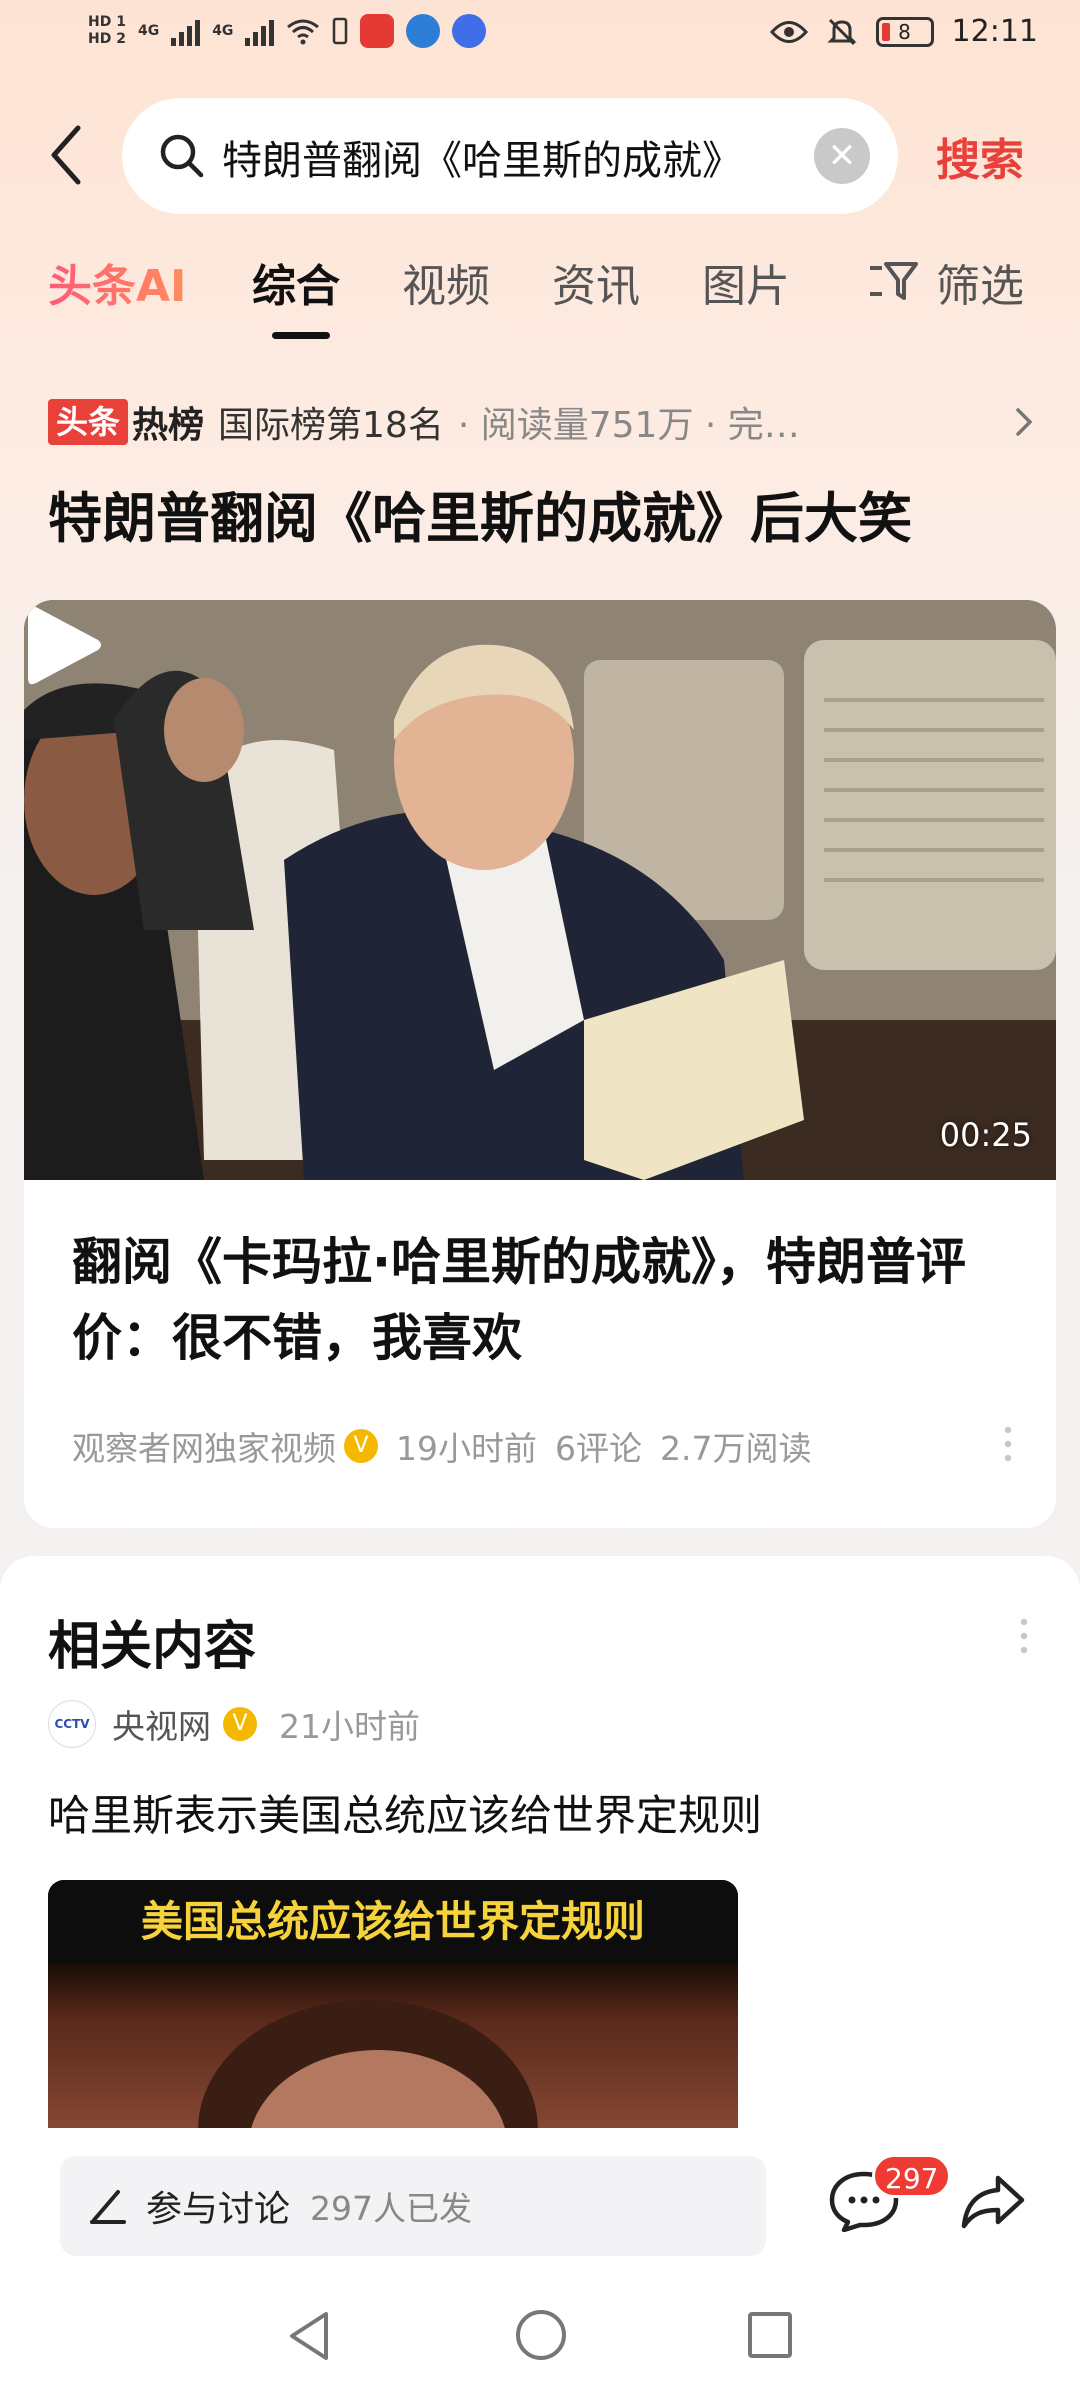 This screenshot has width=1080, height=2400. What do you see at coordinates (152, 1647) in the screenshot?
I see `related-title: 相关内容` at bounding box center [152, 1647].